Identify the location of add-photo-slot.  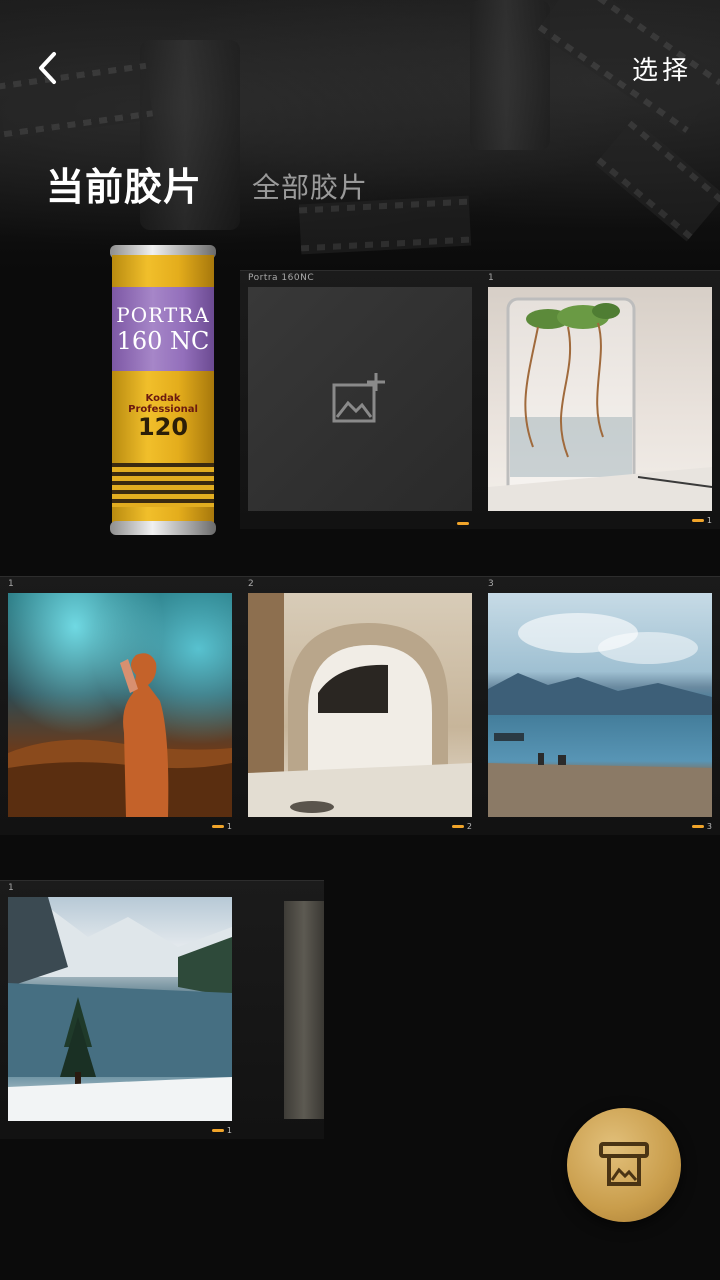
(360, 399).